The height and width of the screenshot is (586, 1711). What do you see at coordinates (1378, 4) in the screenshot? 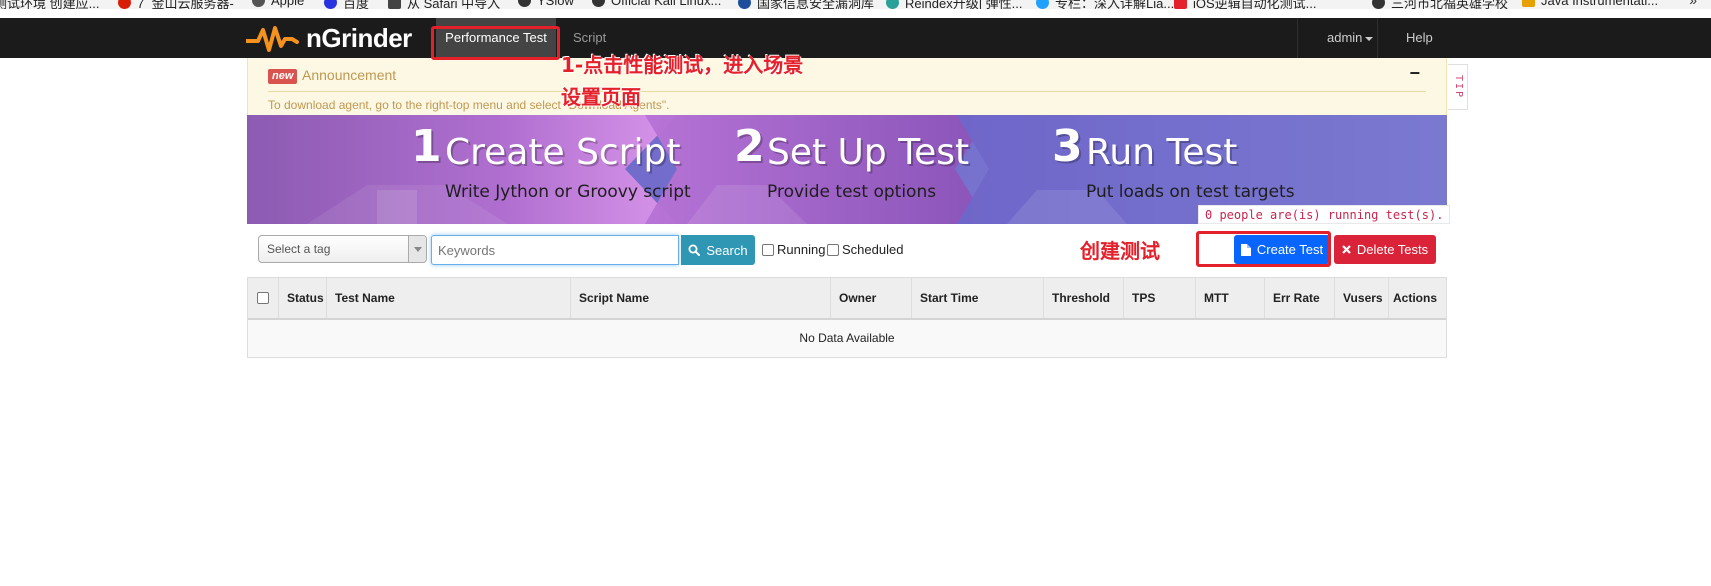
I see `school-icon` at bounding box center [1378, 4].